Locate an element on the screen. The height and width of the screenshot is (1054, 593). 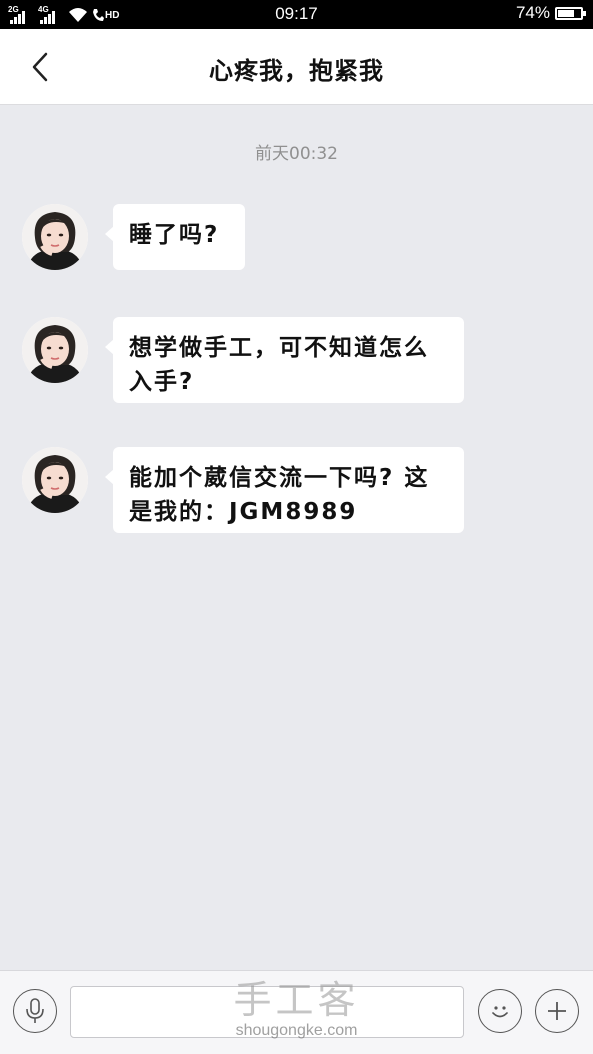
smiley-icon is located at coordinates (500, 1012).